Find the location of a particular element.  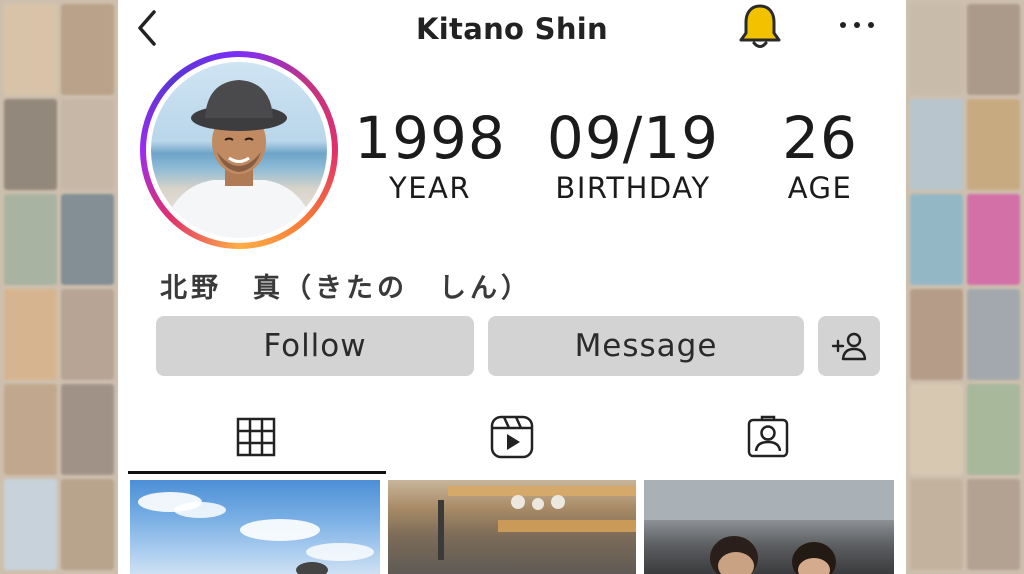

cafe-photo is located at coordinates (537, 523).